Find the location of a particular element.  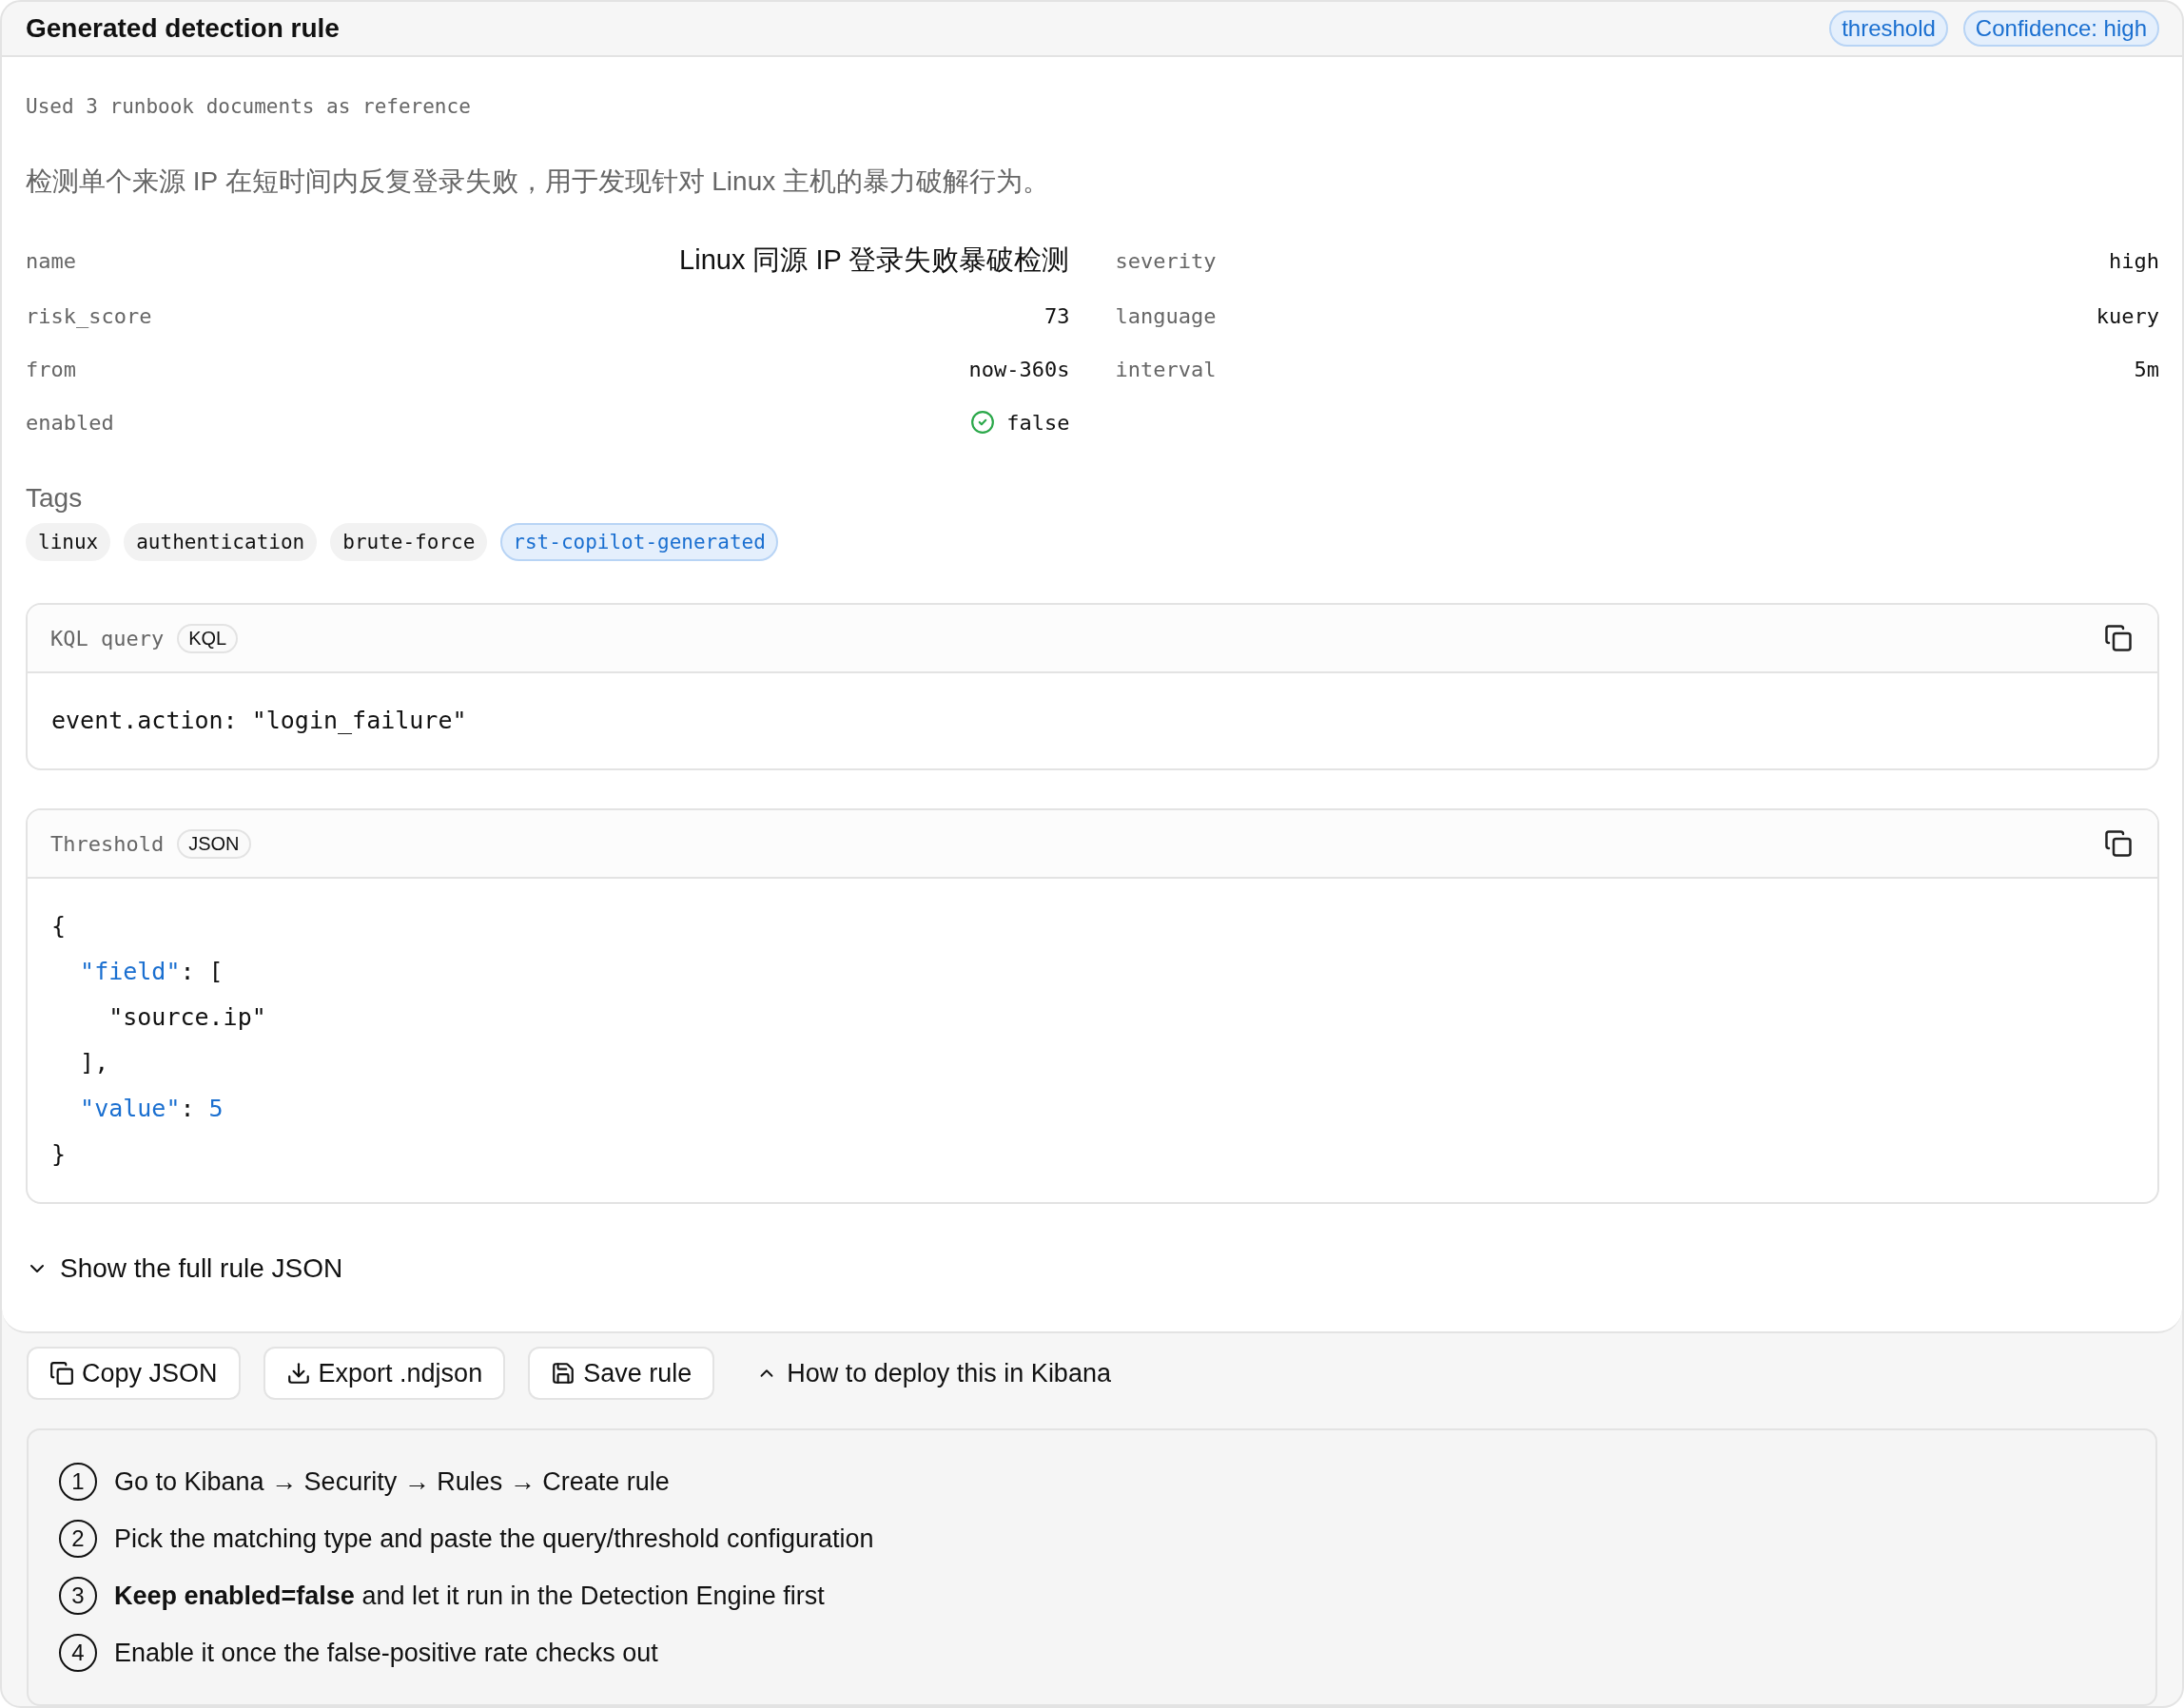

copy-button: Copy JSON is located at coordinates (134, 1373).